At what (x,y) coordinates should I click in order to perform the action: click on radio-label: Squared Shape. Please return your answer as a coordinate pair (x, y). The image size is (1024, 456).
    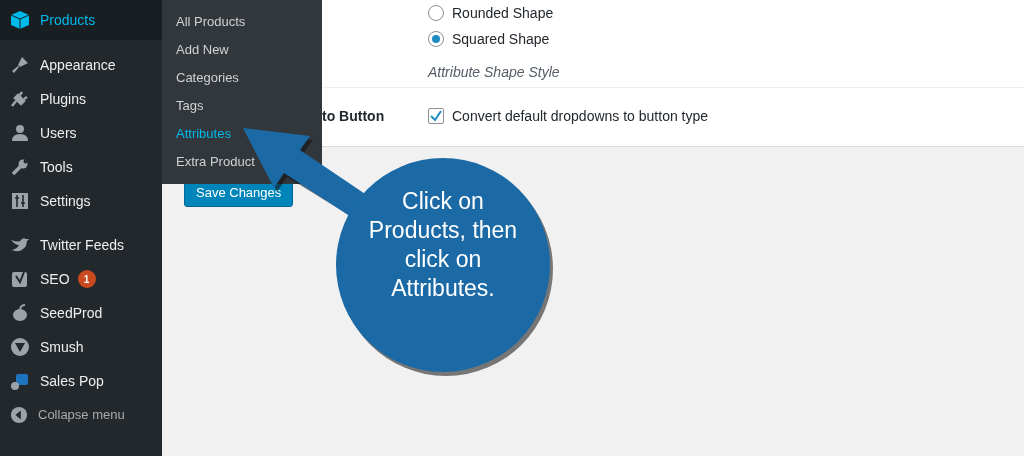
    Looking at the image, I should click on (501, 39).